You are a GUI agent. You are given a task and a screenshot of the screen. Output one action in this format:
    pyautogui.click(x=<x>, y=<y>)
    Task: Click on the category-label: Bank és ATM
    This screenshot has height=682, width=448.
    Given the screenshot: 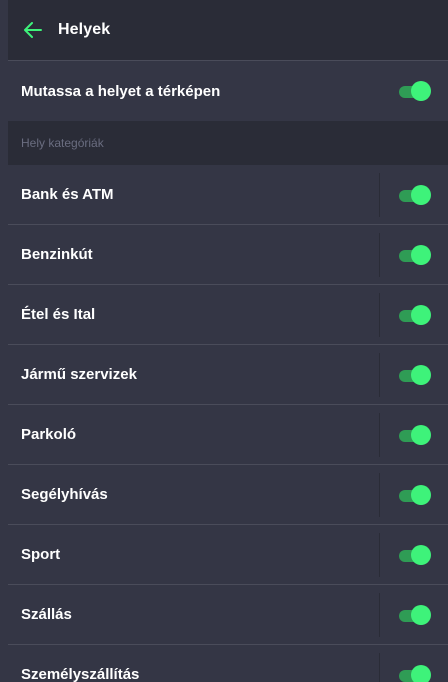 What is the action you would take?
    pyautogui.click(x=67, y=194)
    